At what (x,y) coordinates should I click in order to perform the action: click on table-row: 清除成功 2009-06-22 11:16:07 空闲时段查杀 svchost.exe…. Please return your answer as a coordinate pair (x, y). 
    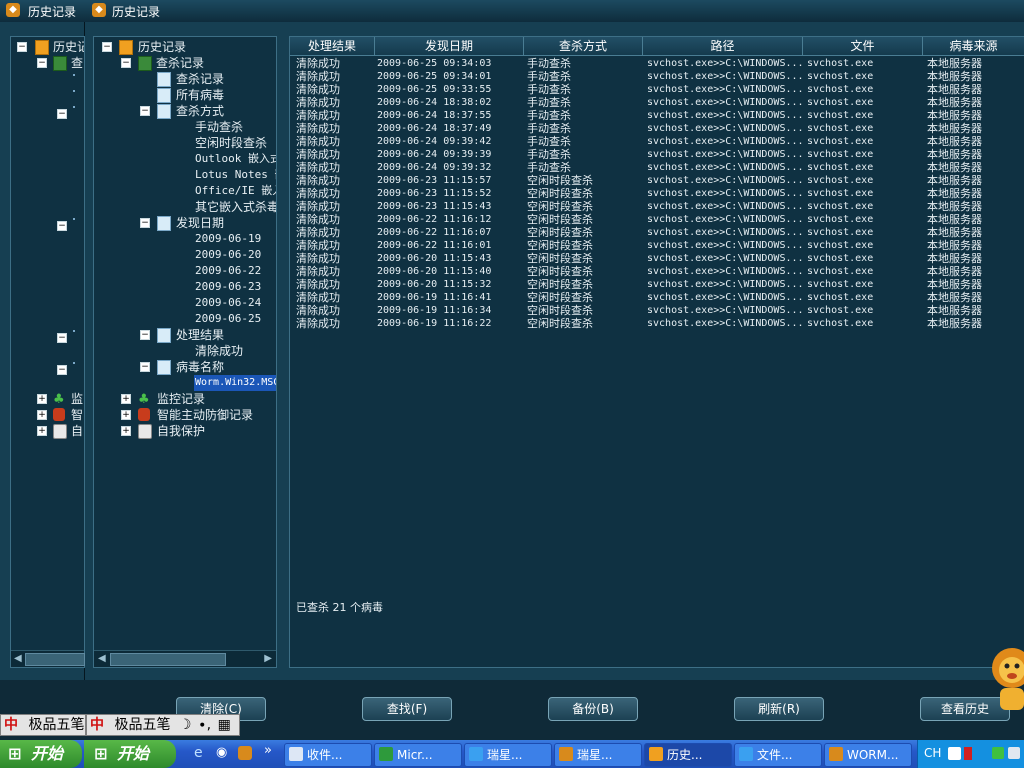
    Looking at the image, I should click on (657, 232).